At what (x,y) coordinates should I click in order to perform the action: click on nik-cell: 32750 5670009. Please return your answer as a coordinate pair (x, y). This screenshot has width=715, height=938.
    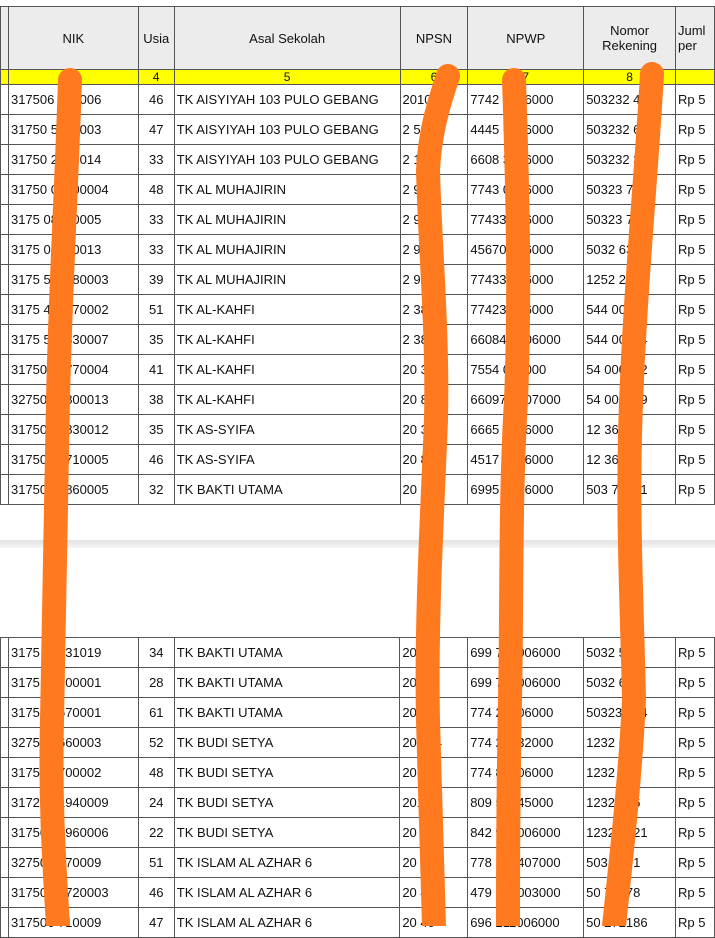
    Looking at the image, I should click on (73, 862).